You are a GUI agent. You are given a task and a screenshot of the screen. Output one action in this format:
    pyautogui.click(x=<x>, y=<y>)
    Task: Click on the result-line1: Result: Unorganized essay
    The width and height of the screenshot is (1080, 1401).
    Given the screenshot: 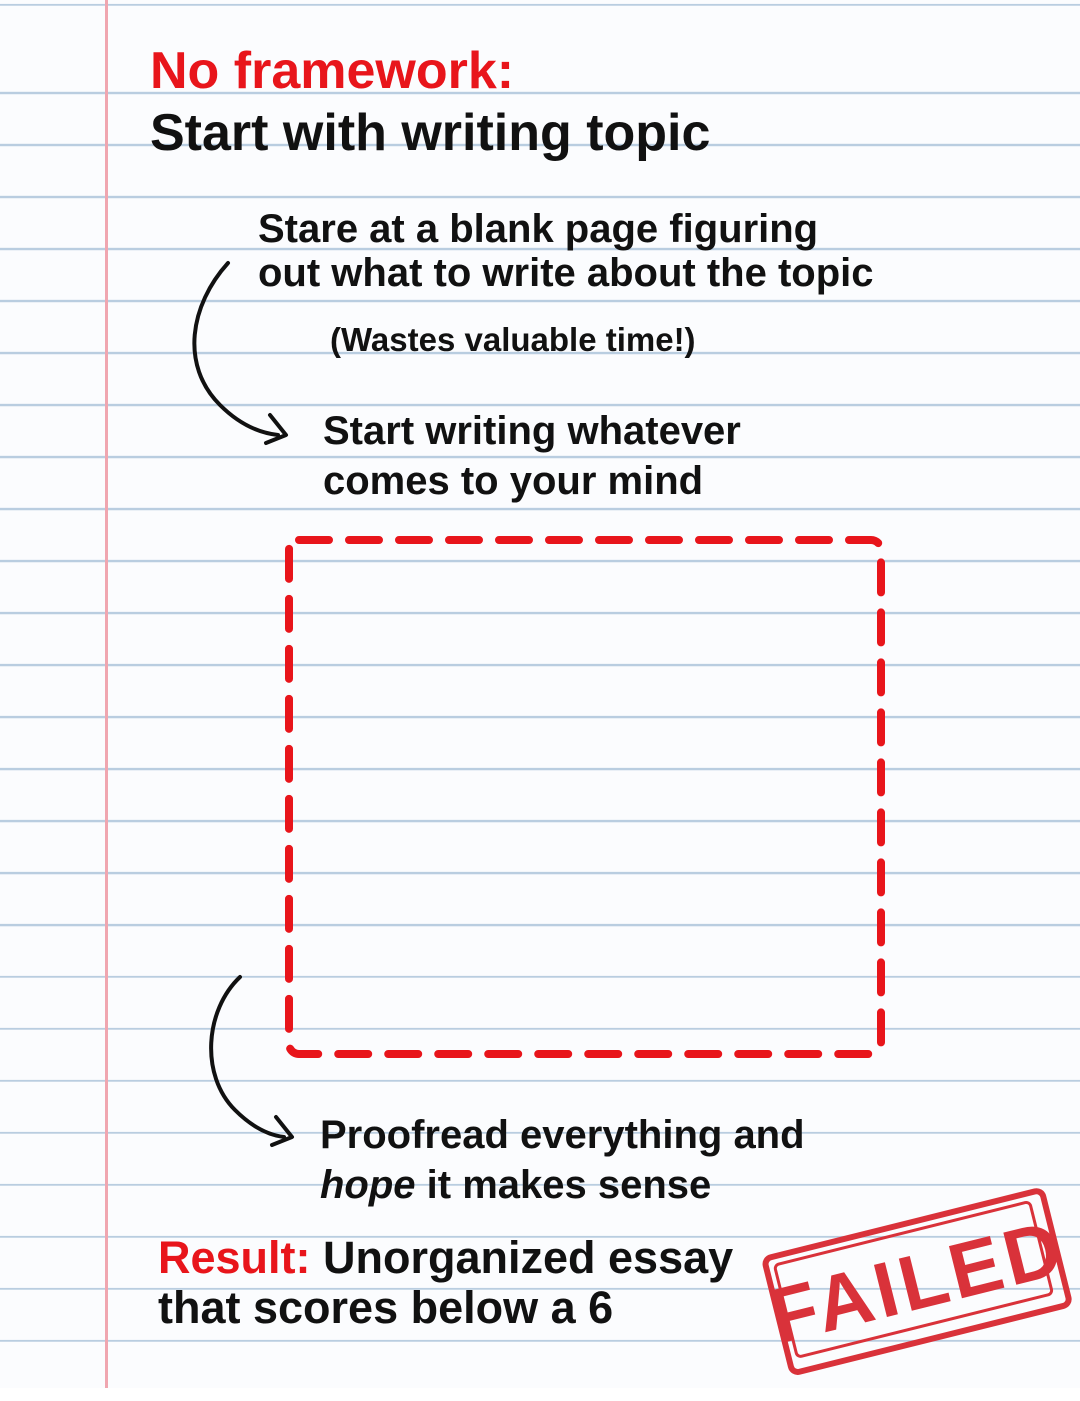 What is the action you would take?
    pyautogui.click(x=445, y=1258)
    